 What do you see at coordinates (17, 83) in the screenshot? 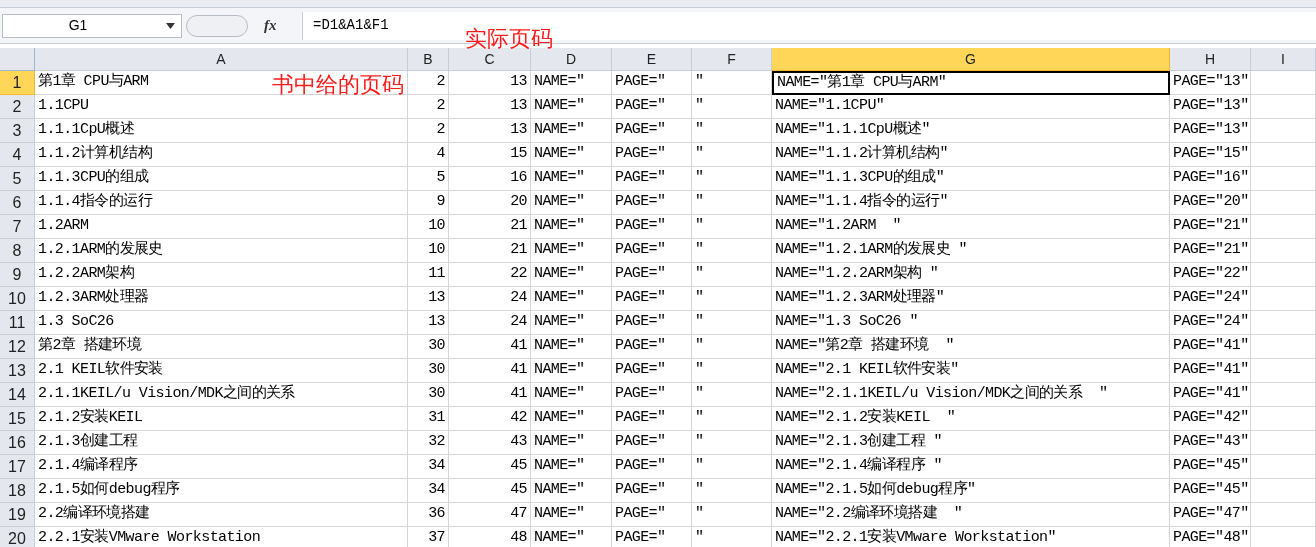
I see `row-header: 1` at bounding box center [17, 83].